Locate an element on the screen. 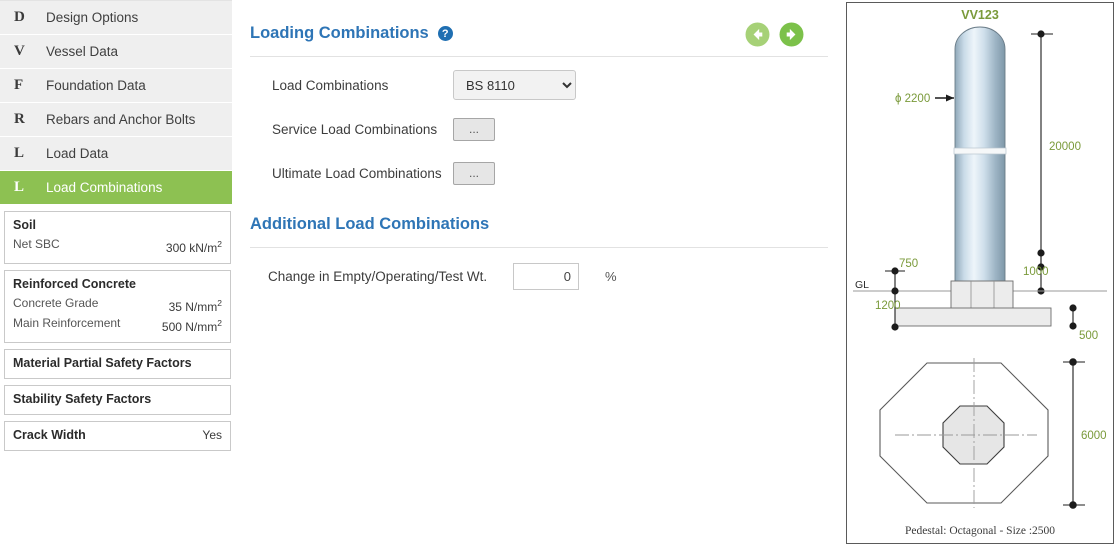  height-dim-dot-top is located at coordinates (1041, 34).